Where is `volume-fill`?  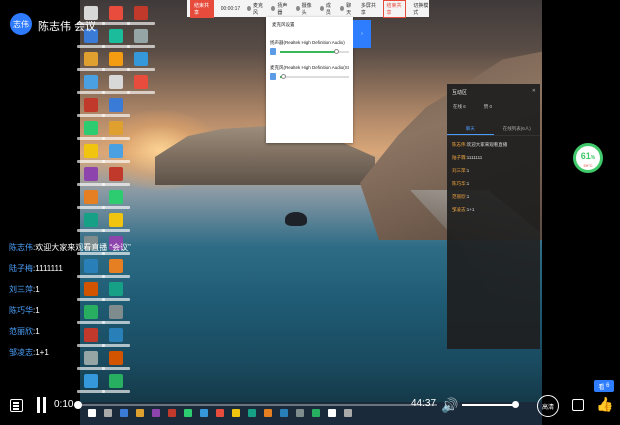
volume-fill is located at coordinates (489, 405).